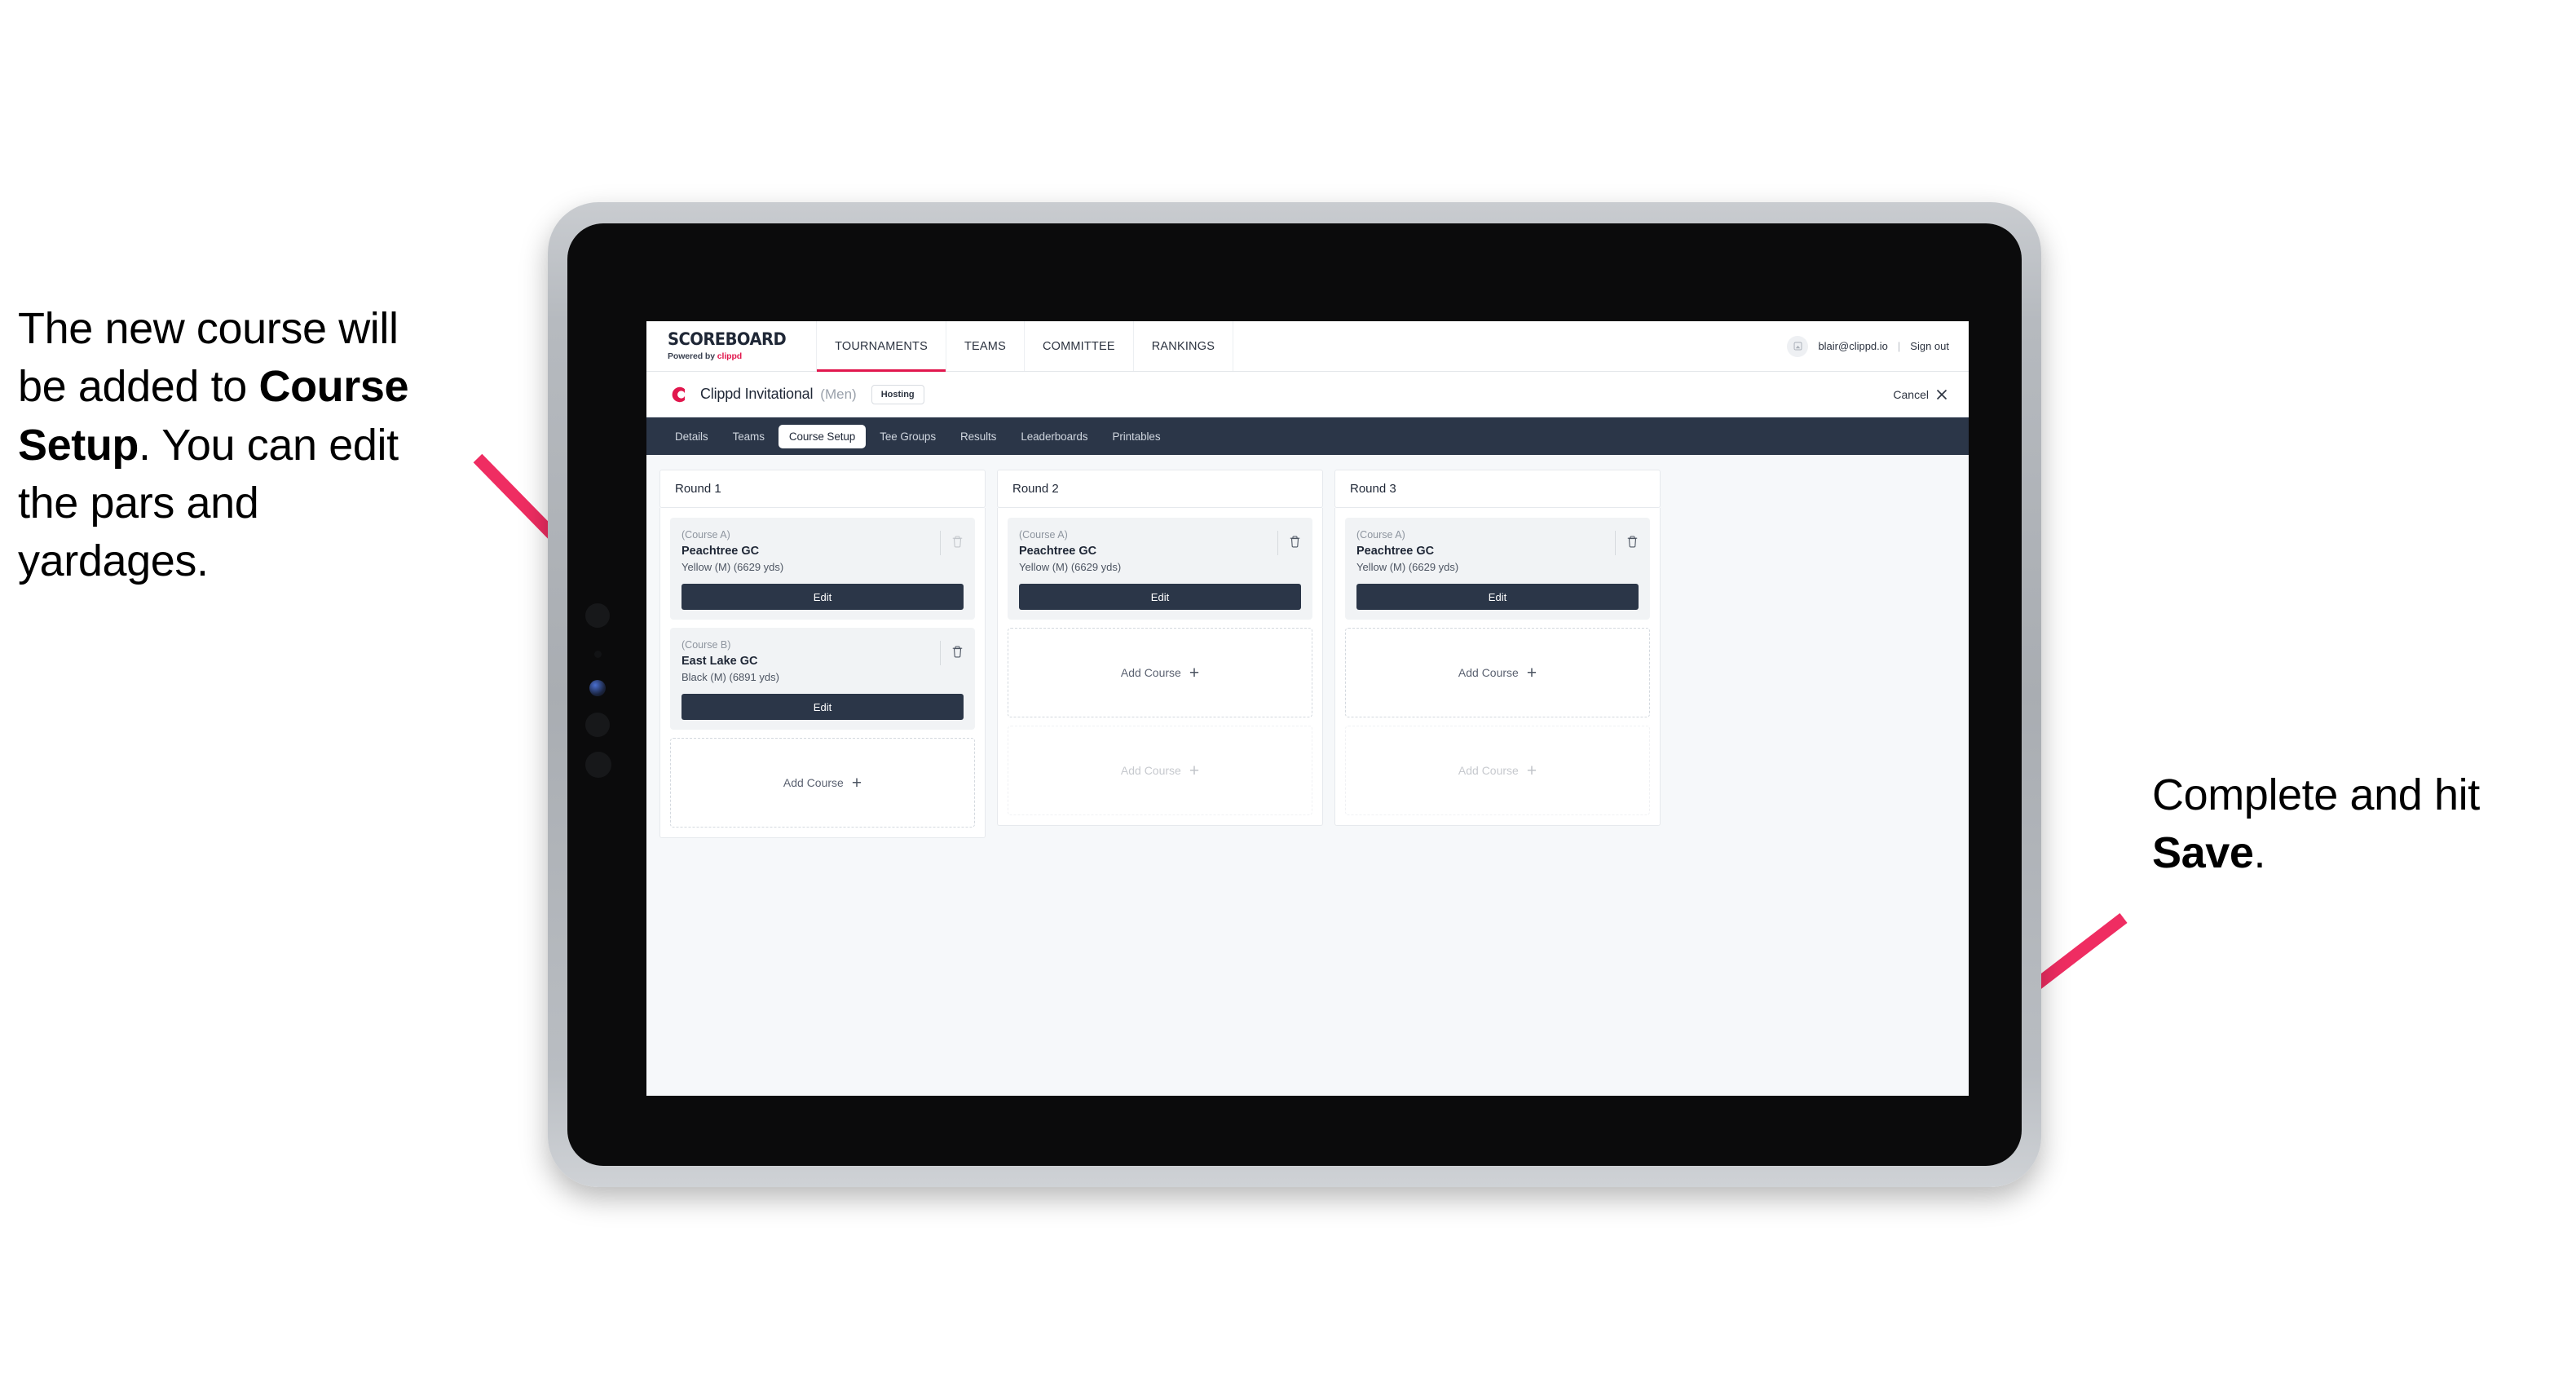 The height and width of the screenshot is (1386, 2576). I want to click on sign-out-link: Sign out, so click(1929, 346).